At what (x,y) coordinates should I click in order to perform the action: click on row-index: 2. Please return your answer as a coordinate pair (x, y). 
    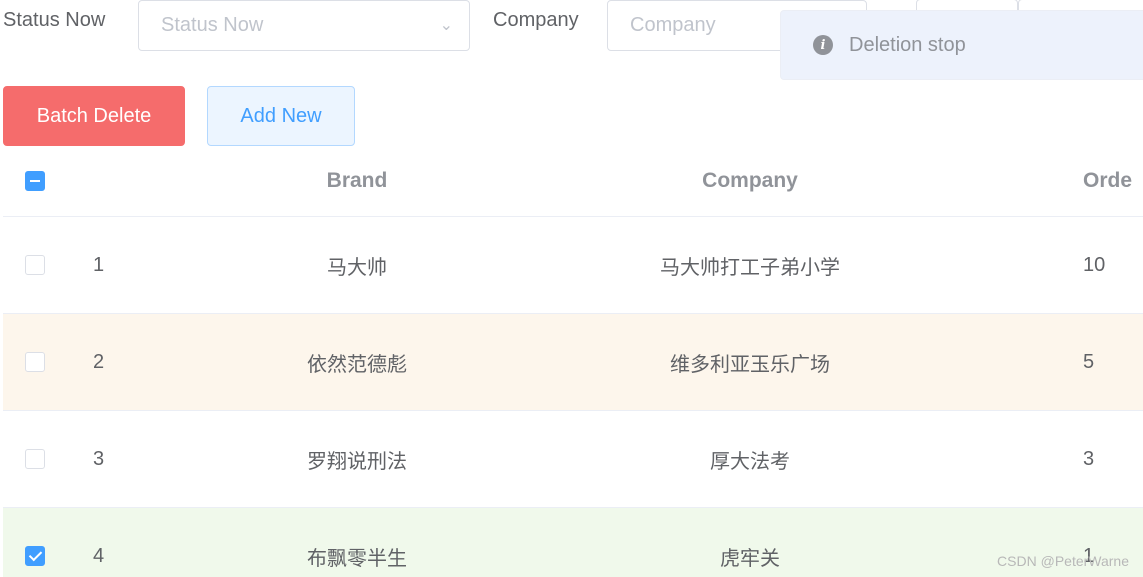
    Looking at the image, I should click on (99, 361).